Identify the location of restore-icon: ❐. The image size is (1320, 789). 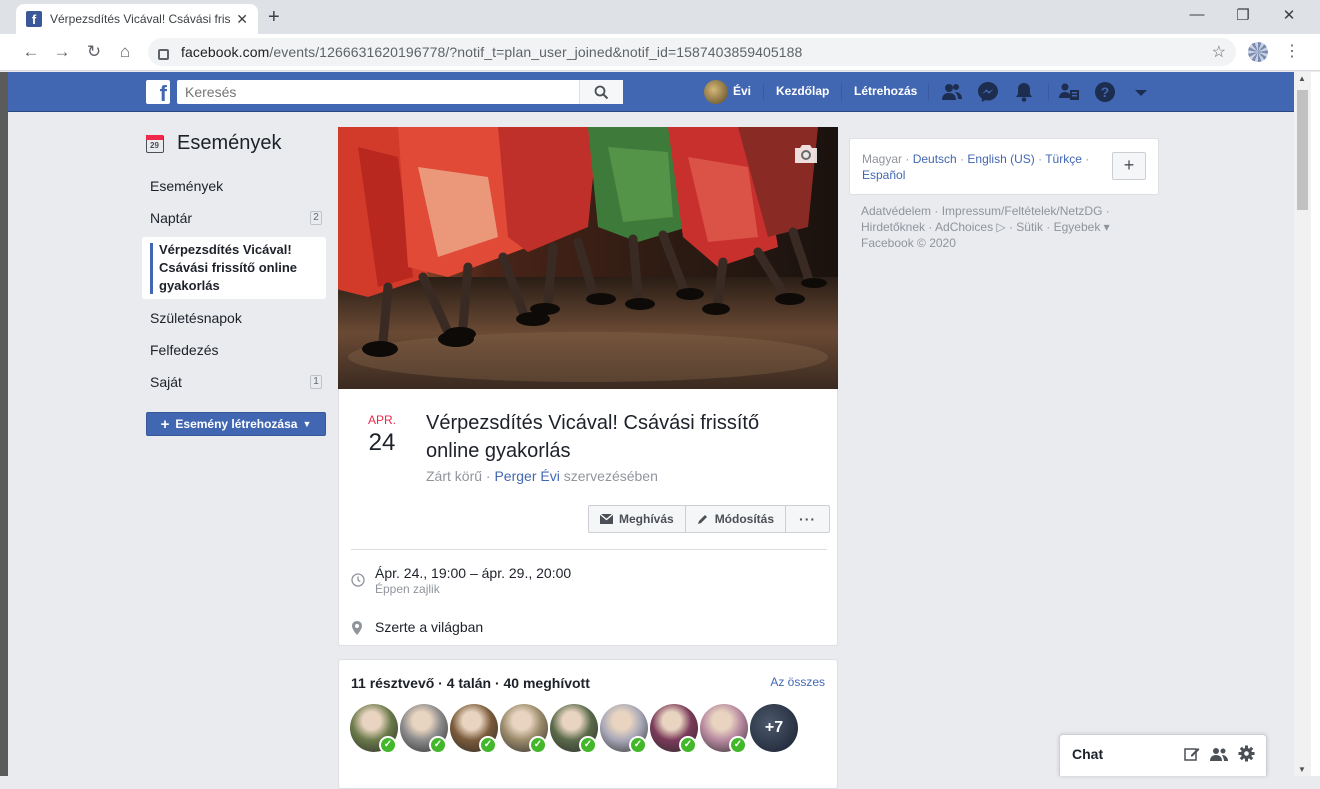
(1243, 15).